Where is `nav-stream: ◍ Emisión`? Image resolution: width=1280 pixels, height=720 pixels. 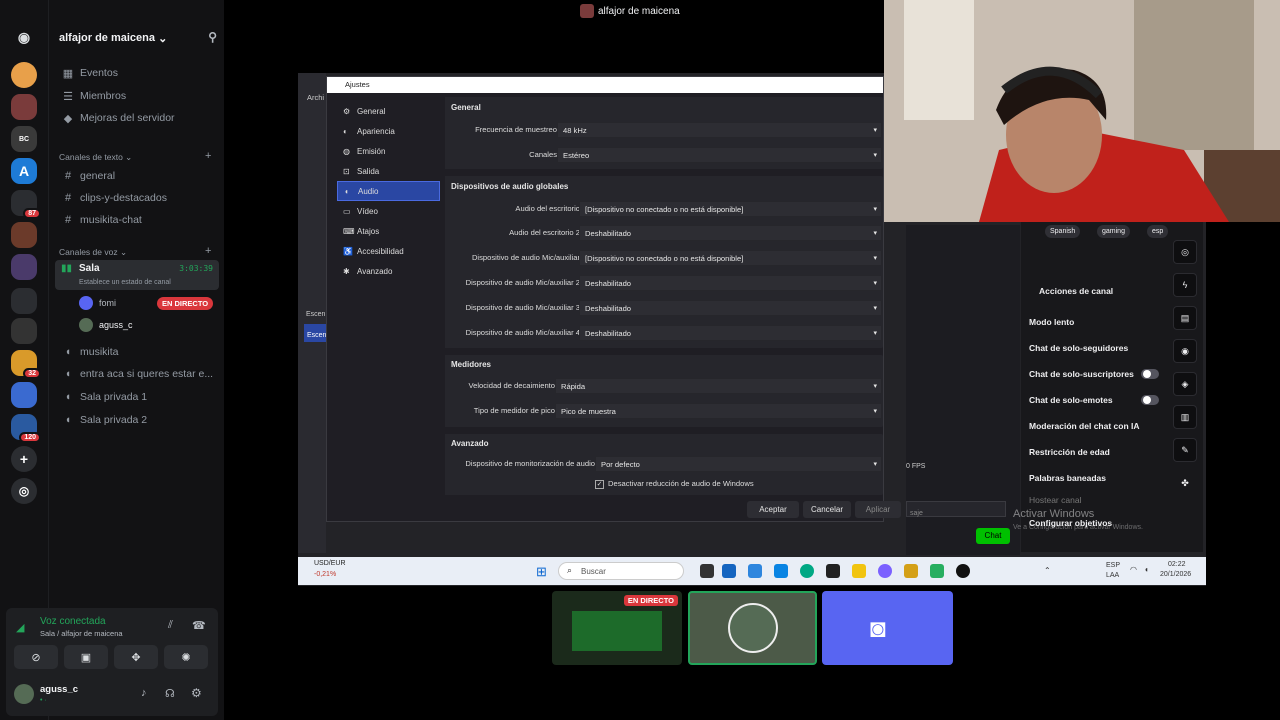
nav-stream: ◍ Emisión is located at coordinates (388, 151).